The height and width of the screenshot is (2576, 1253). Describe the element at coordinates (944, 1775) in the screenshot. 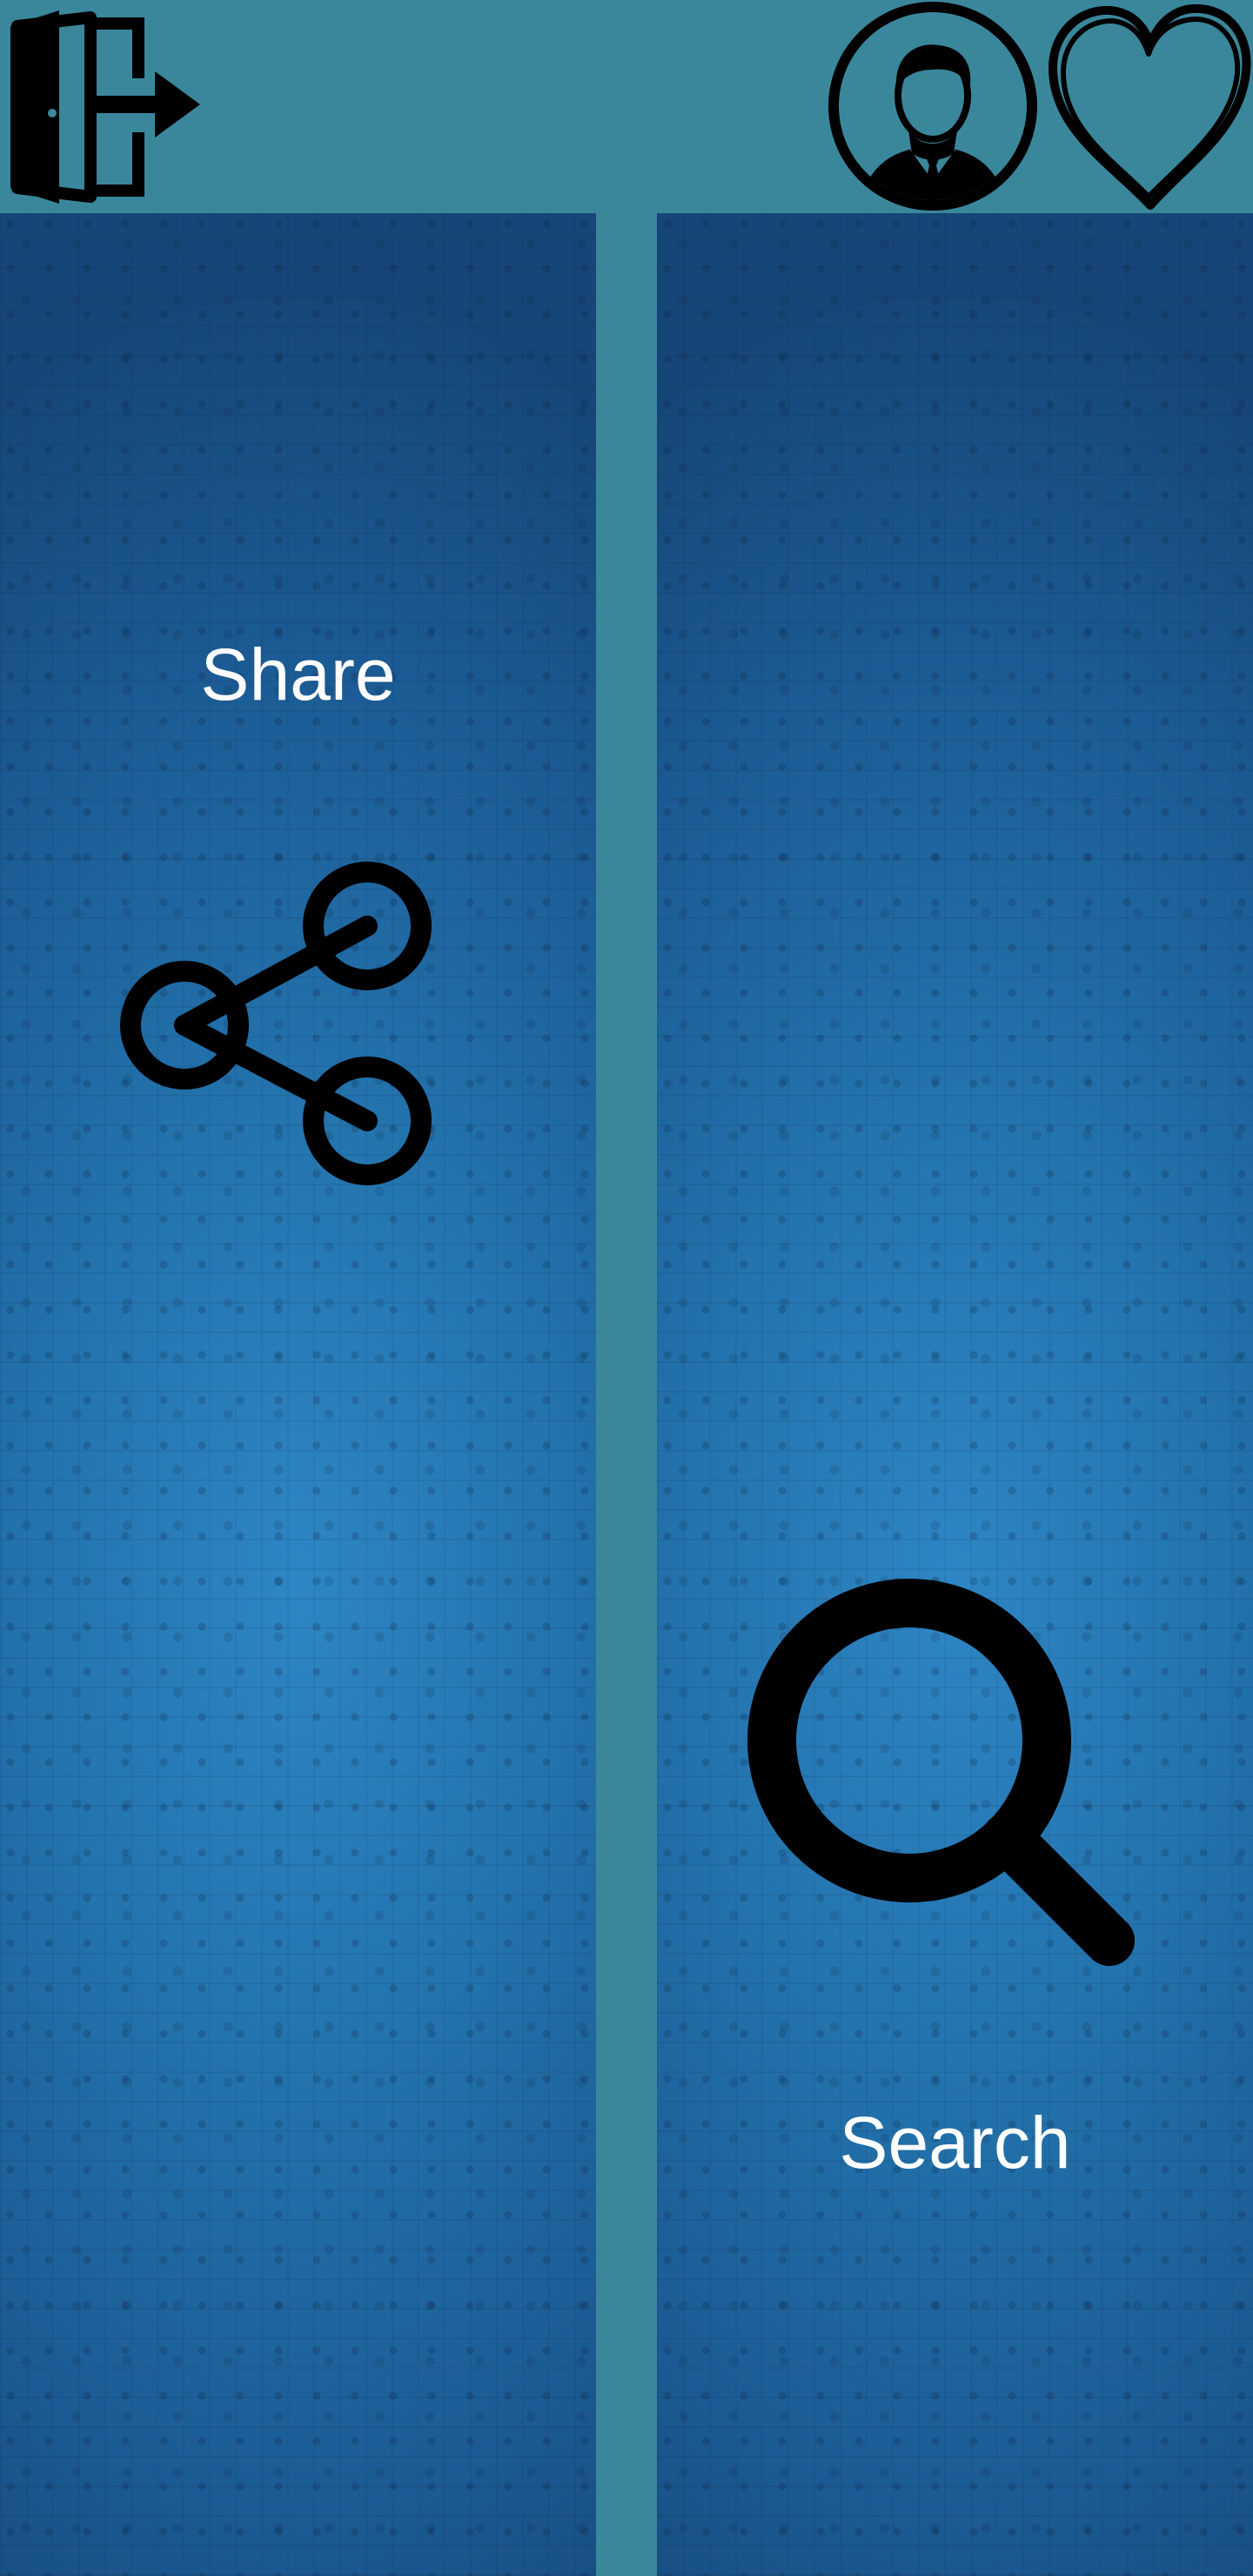

I see `search-icon` at that location.